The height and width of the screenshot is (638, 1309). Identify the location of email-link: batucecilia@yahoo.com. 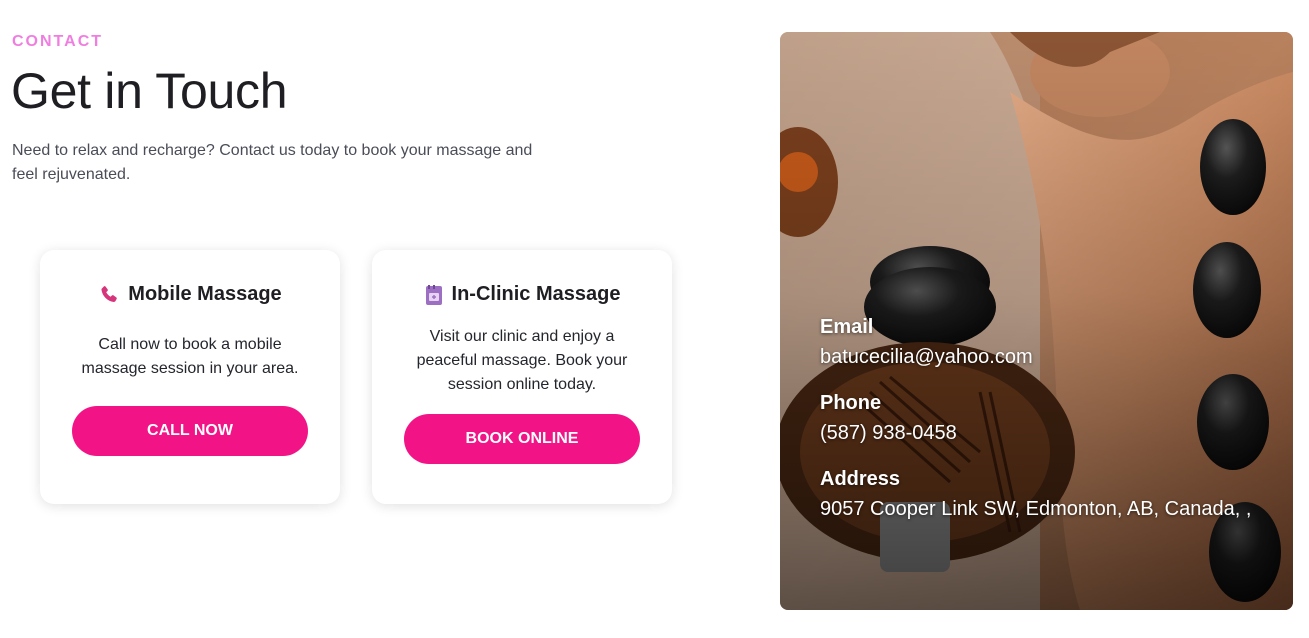
(926, 357).